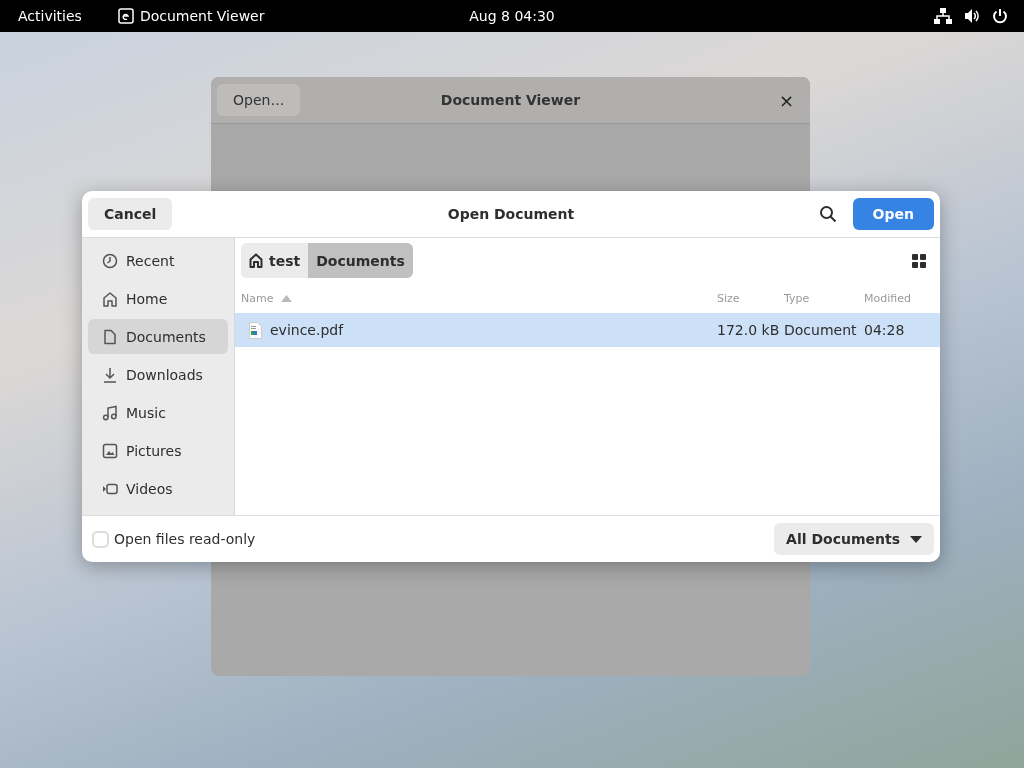 This screenshot has width=1024, height=768. Describe the element at coordinates (510, 100) in the screenshot. I see `window-title: Document Viewer` at that location.